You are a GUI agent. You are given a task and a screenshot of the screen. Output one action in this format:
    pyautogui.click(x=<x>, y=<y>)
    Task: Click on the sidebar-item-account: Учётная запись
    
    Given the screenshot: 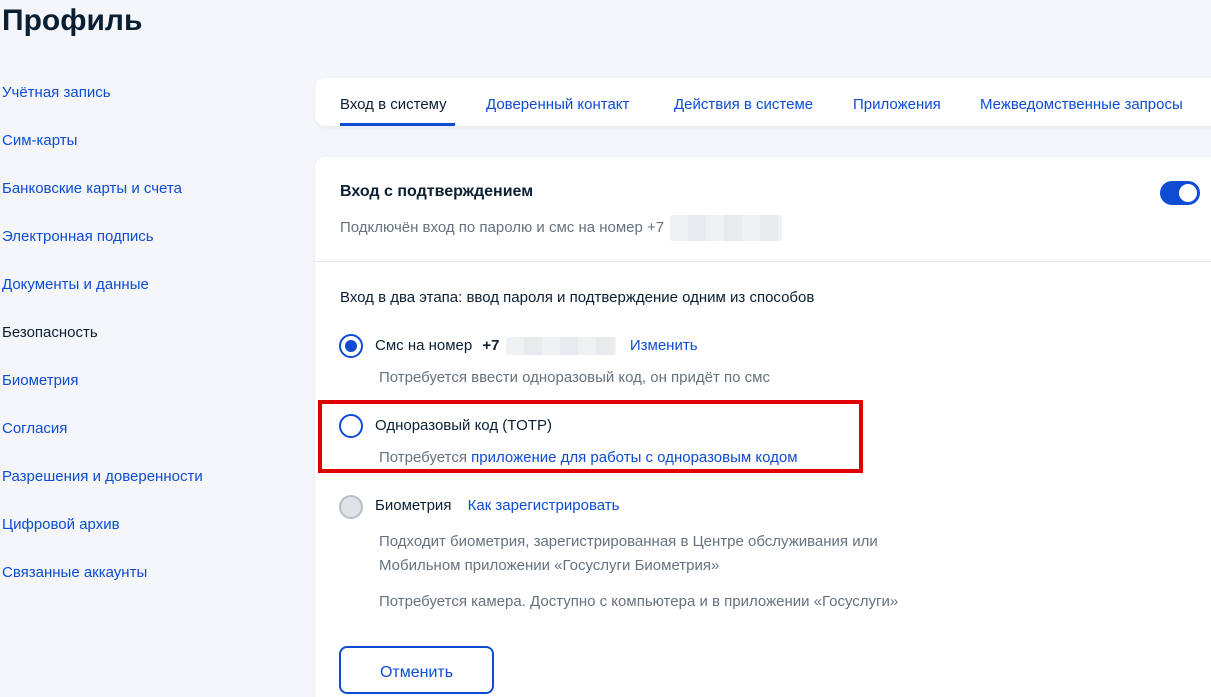 What is the action you would take?
    pyautogui.click(x=147, y=106)
    